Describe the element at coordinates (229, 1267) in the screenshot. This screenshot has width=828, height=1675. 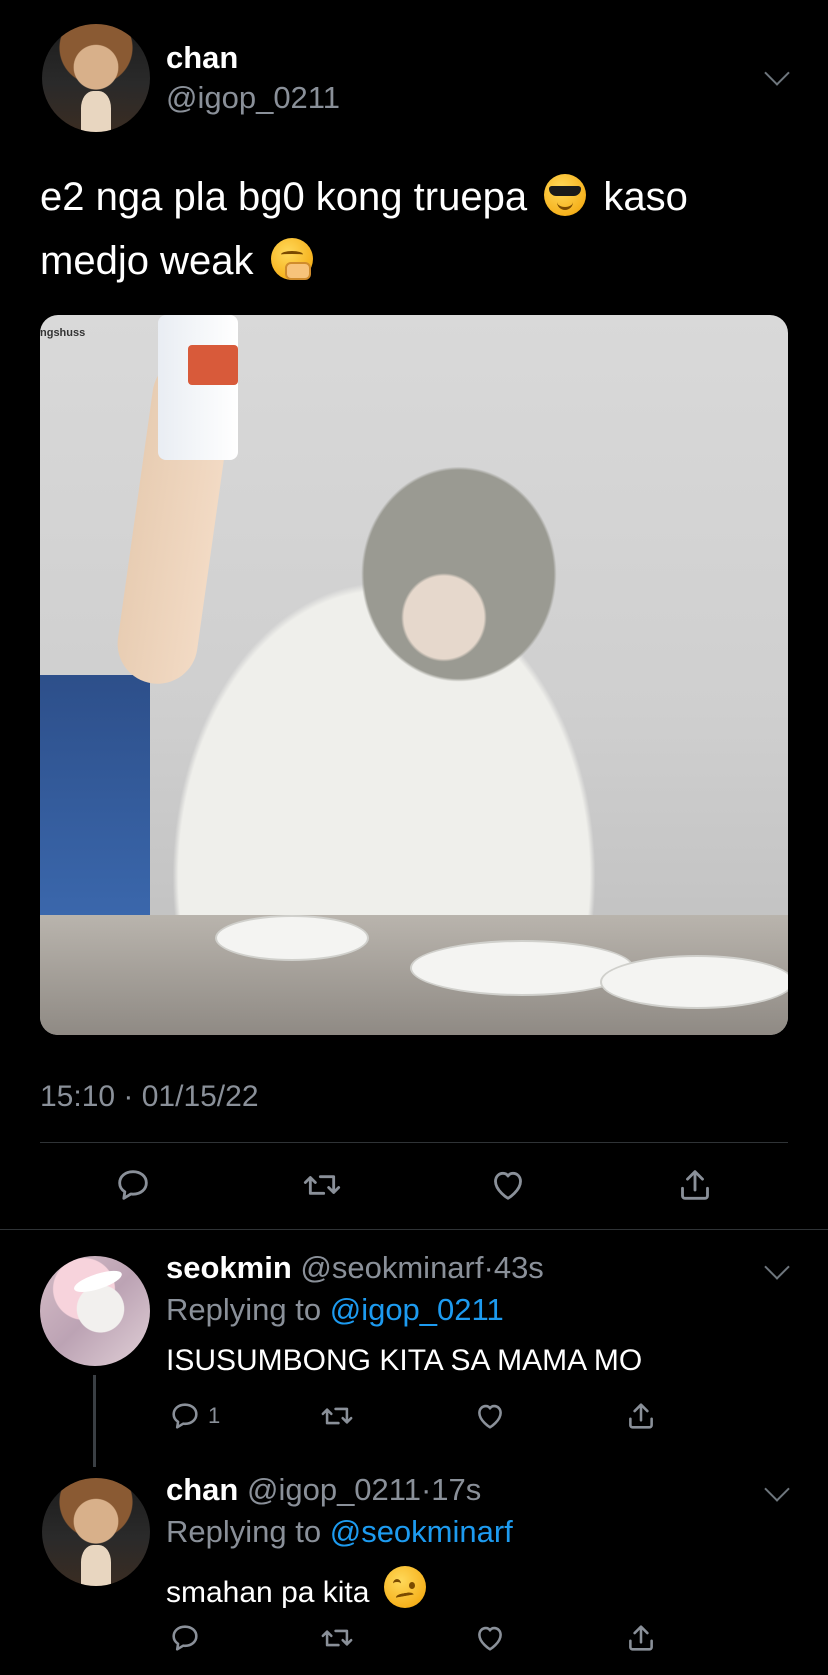
I see `reply-author-name: seokmin` at that location.